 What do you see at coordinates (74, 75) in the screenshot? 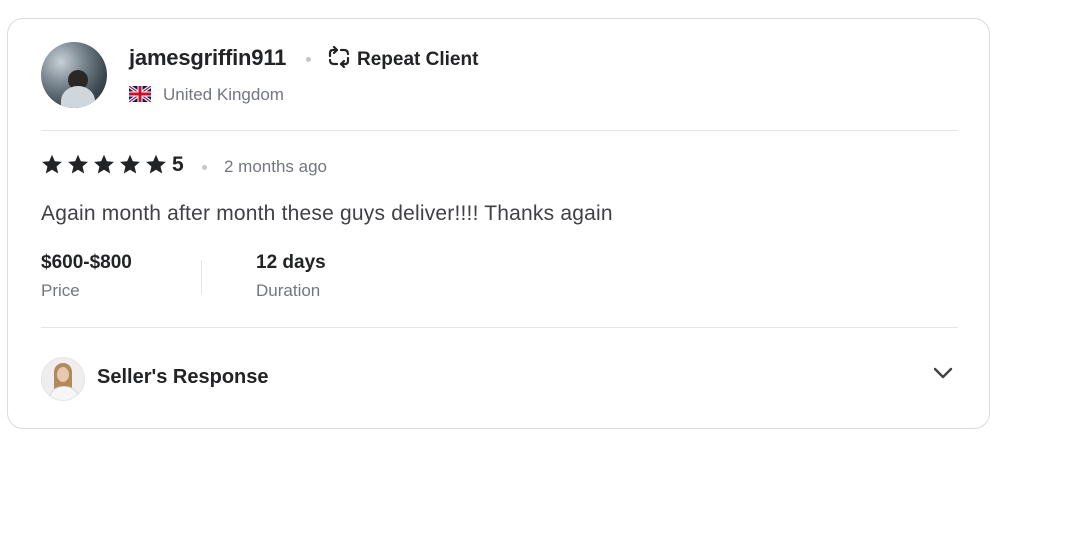
I see `reviewer-avatar` at bounding box center [74, 75].